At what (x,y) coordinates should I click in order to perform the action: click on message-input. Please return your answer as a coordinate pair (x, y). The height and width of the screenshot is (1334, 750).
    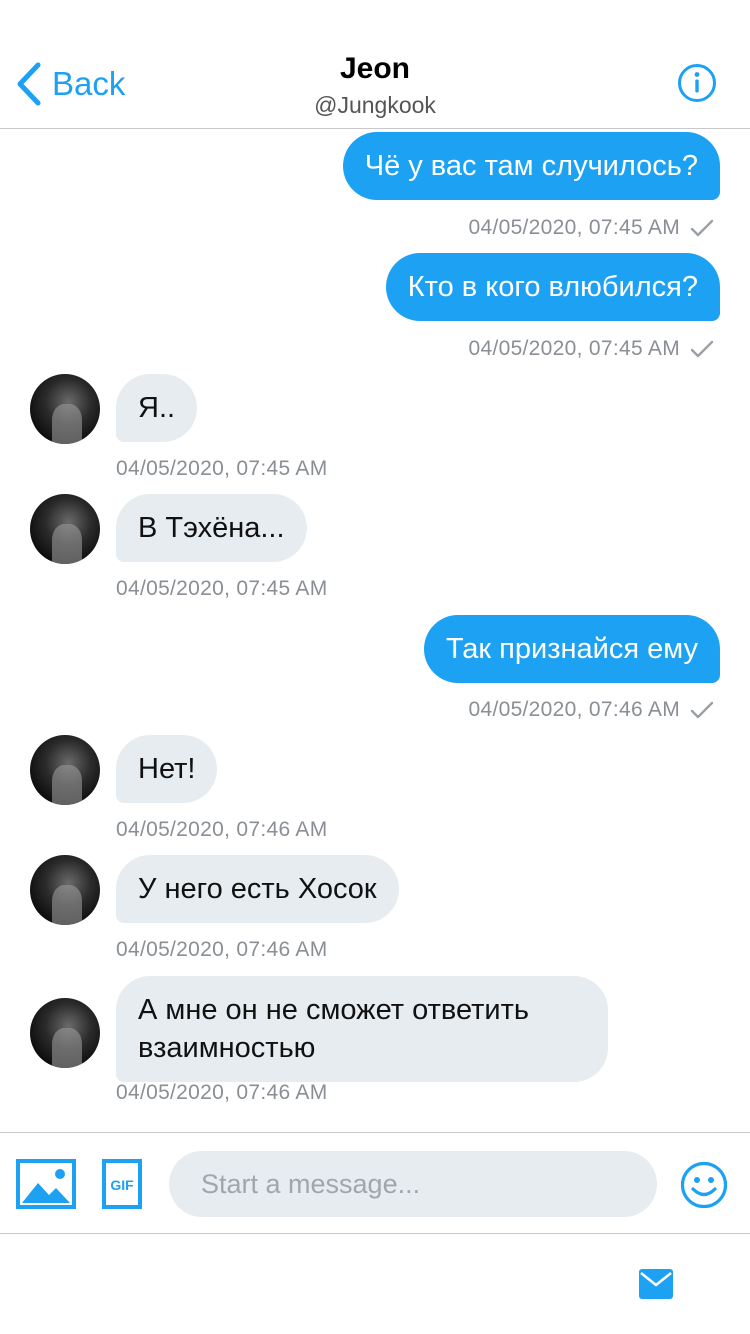
    Looking at the image, I should click on (413, 1184).